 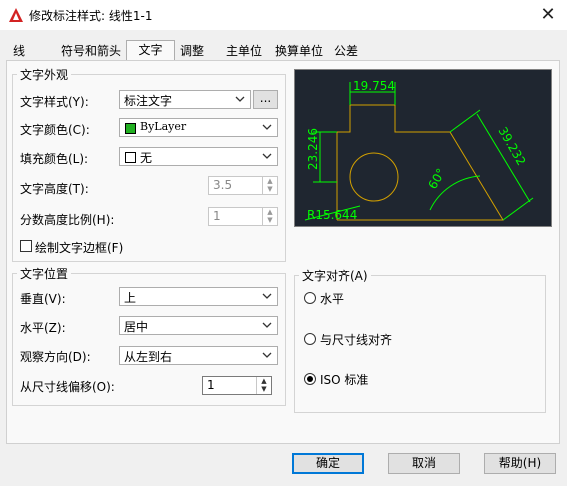 I want to click on fill-color-dropdown: 无, so click(x=198, y=156).